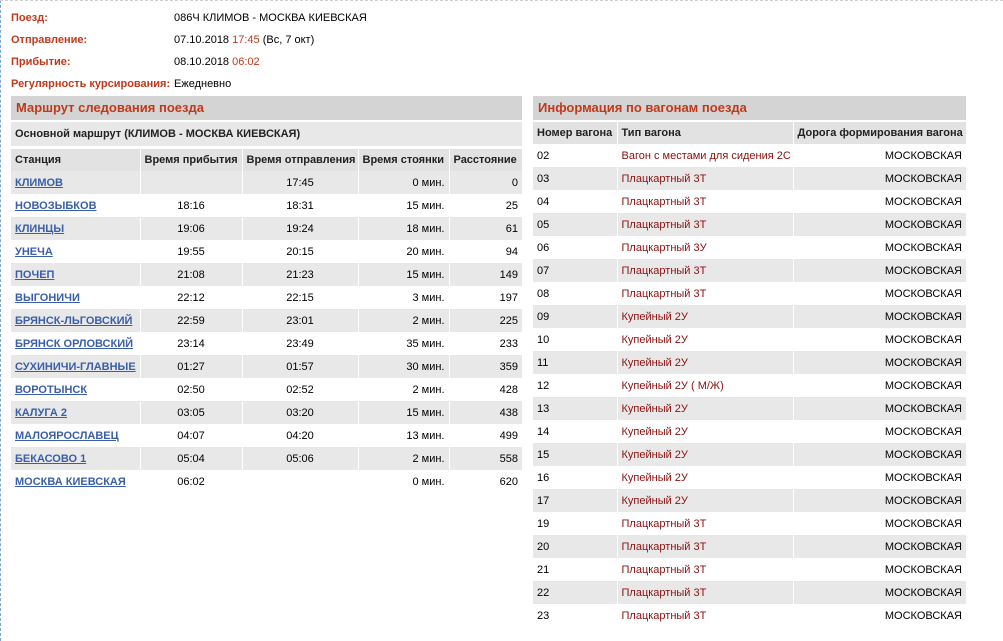 The width and height of the screenshot is (1003, 641). What do you see at coordinates (41, 413) in the screenshot?
I see `station-link: КАЛУГА 2` at bounding box center [41, 413].